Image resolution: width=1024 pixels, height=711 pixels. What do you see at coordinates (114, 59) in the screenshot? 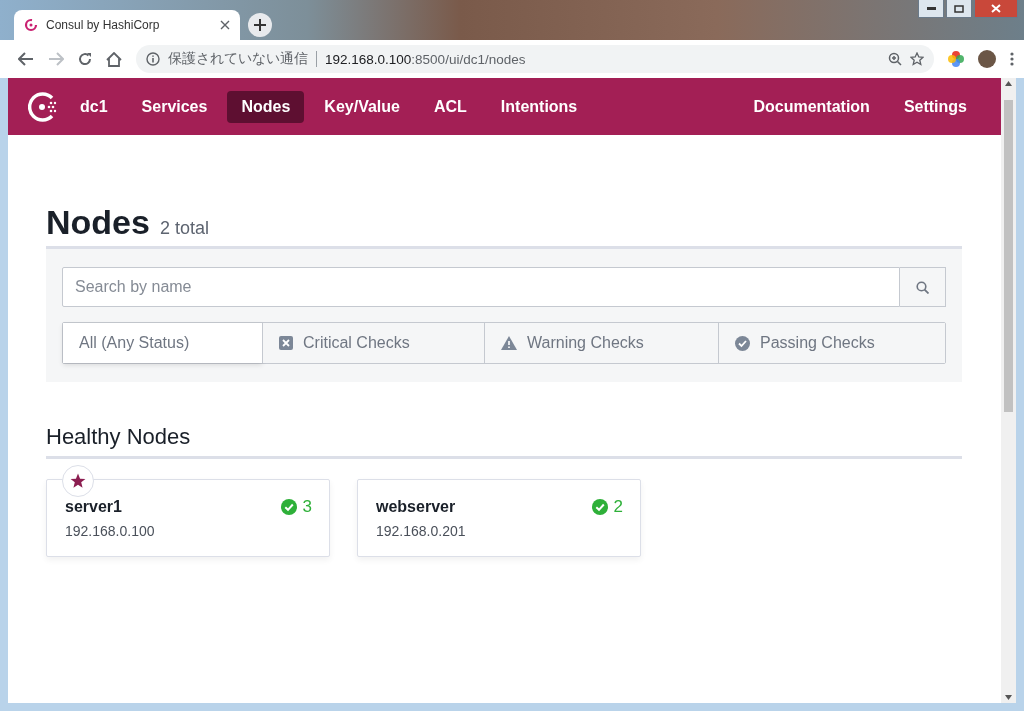
I see `home-icon` at bounding box center [114, 59].